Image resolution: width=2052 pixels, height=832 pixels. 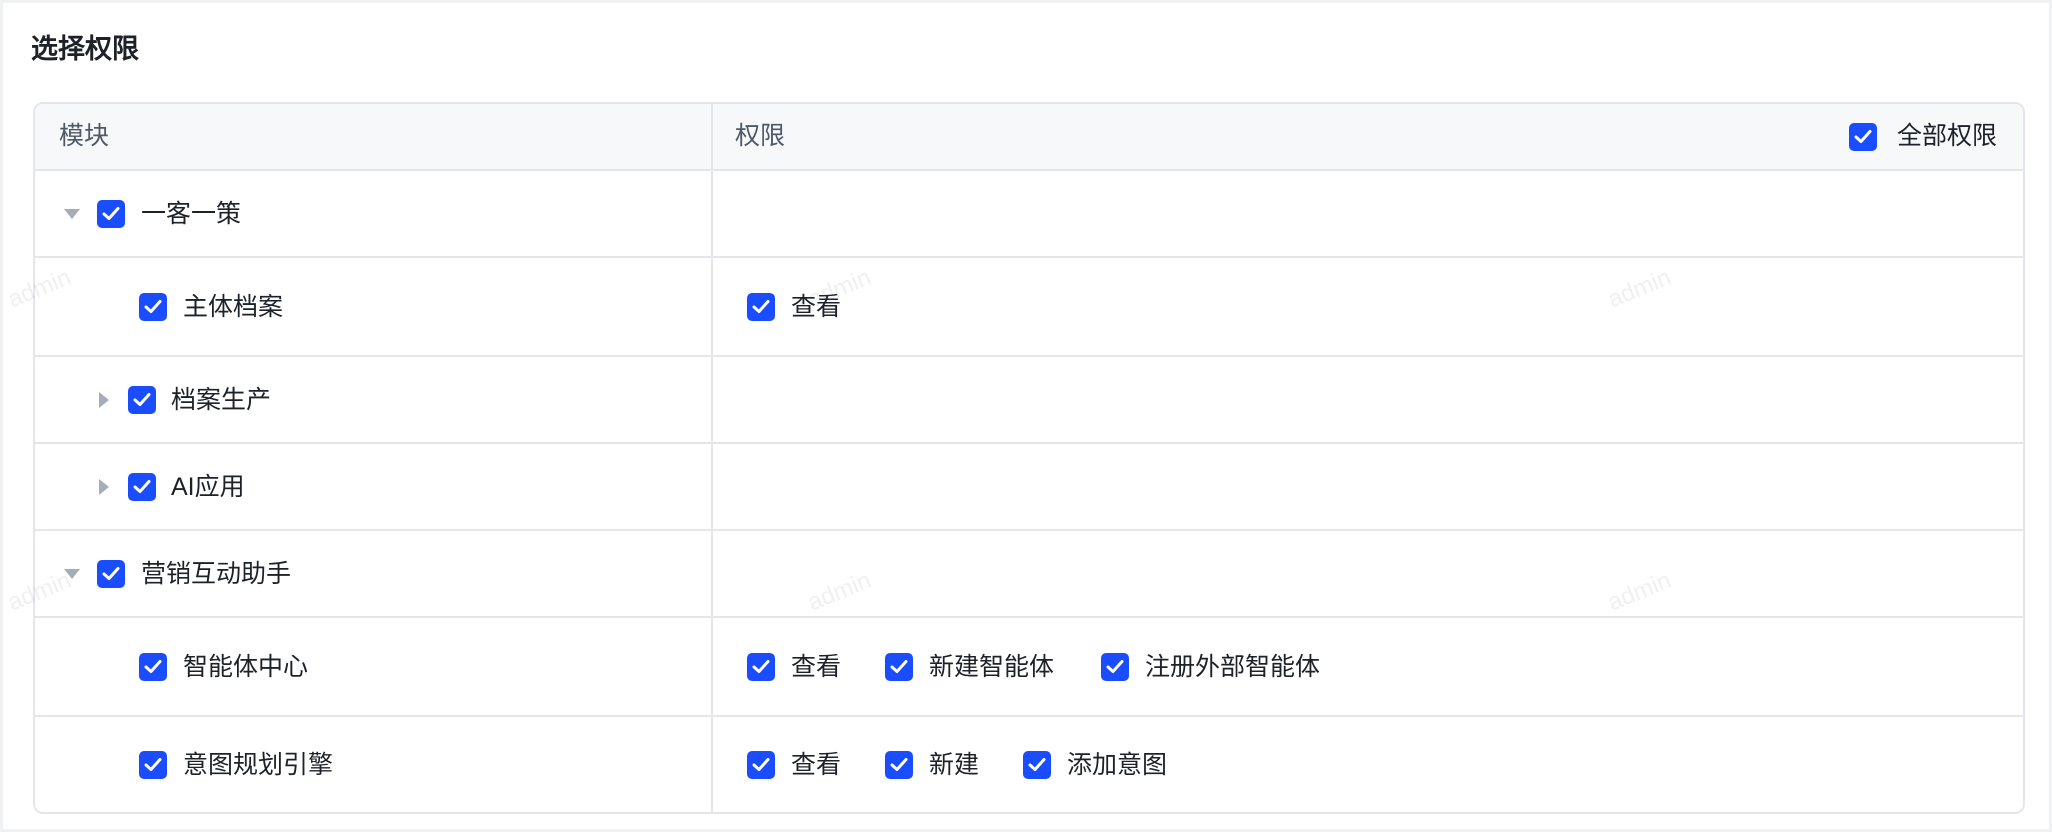 I want to click on module-label: 营销互动助手, so click(x=216, y=574).